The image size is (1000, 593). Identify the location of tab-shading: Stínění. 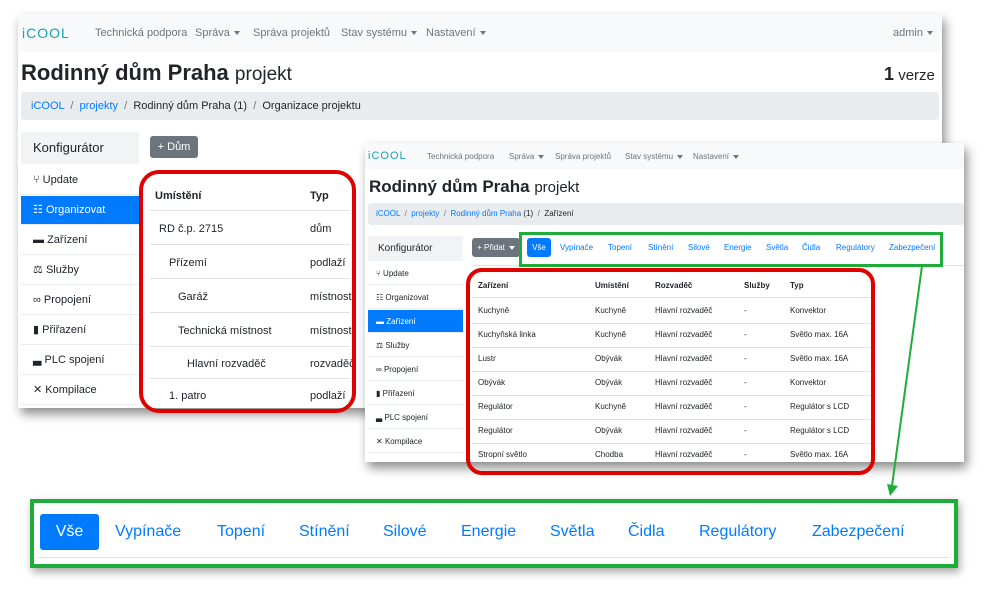
(324, 532).